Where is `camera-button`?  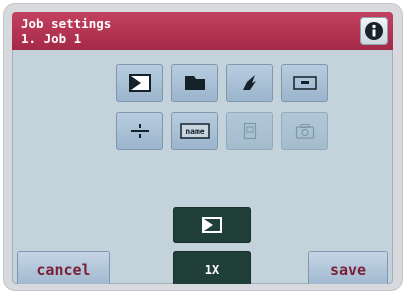 camera-button is located at coordinates (304, 131).